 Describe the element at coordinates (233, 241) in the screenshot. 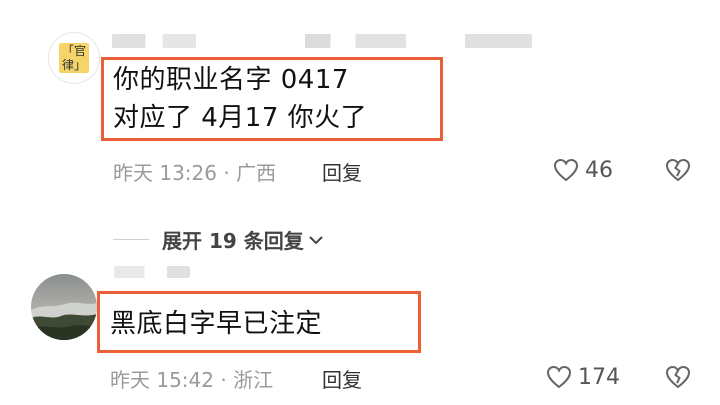

I see `expand-replies-label: 展开 19 条回复` at that location.